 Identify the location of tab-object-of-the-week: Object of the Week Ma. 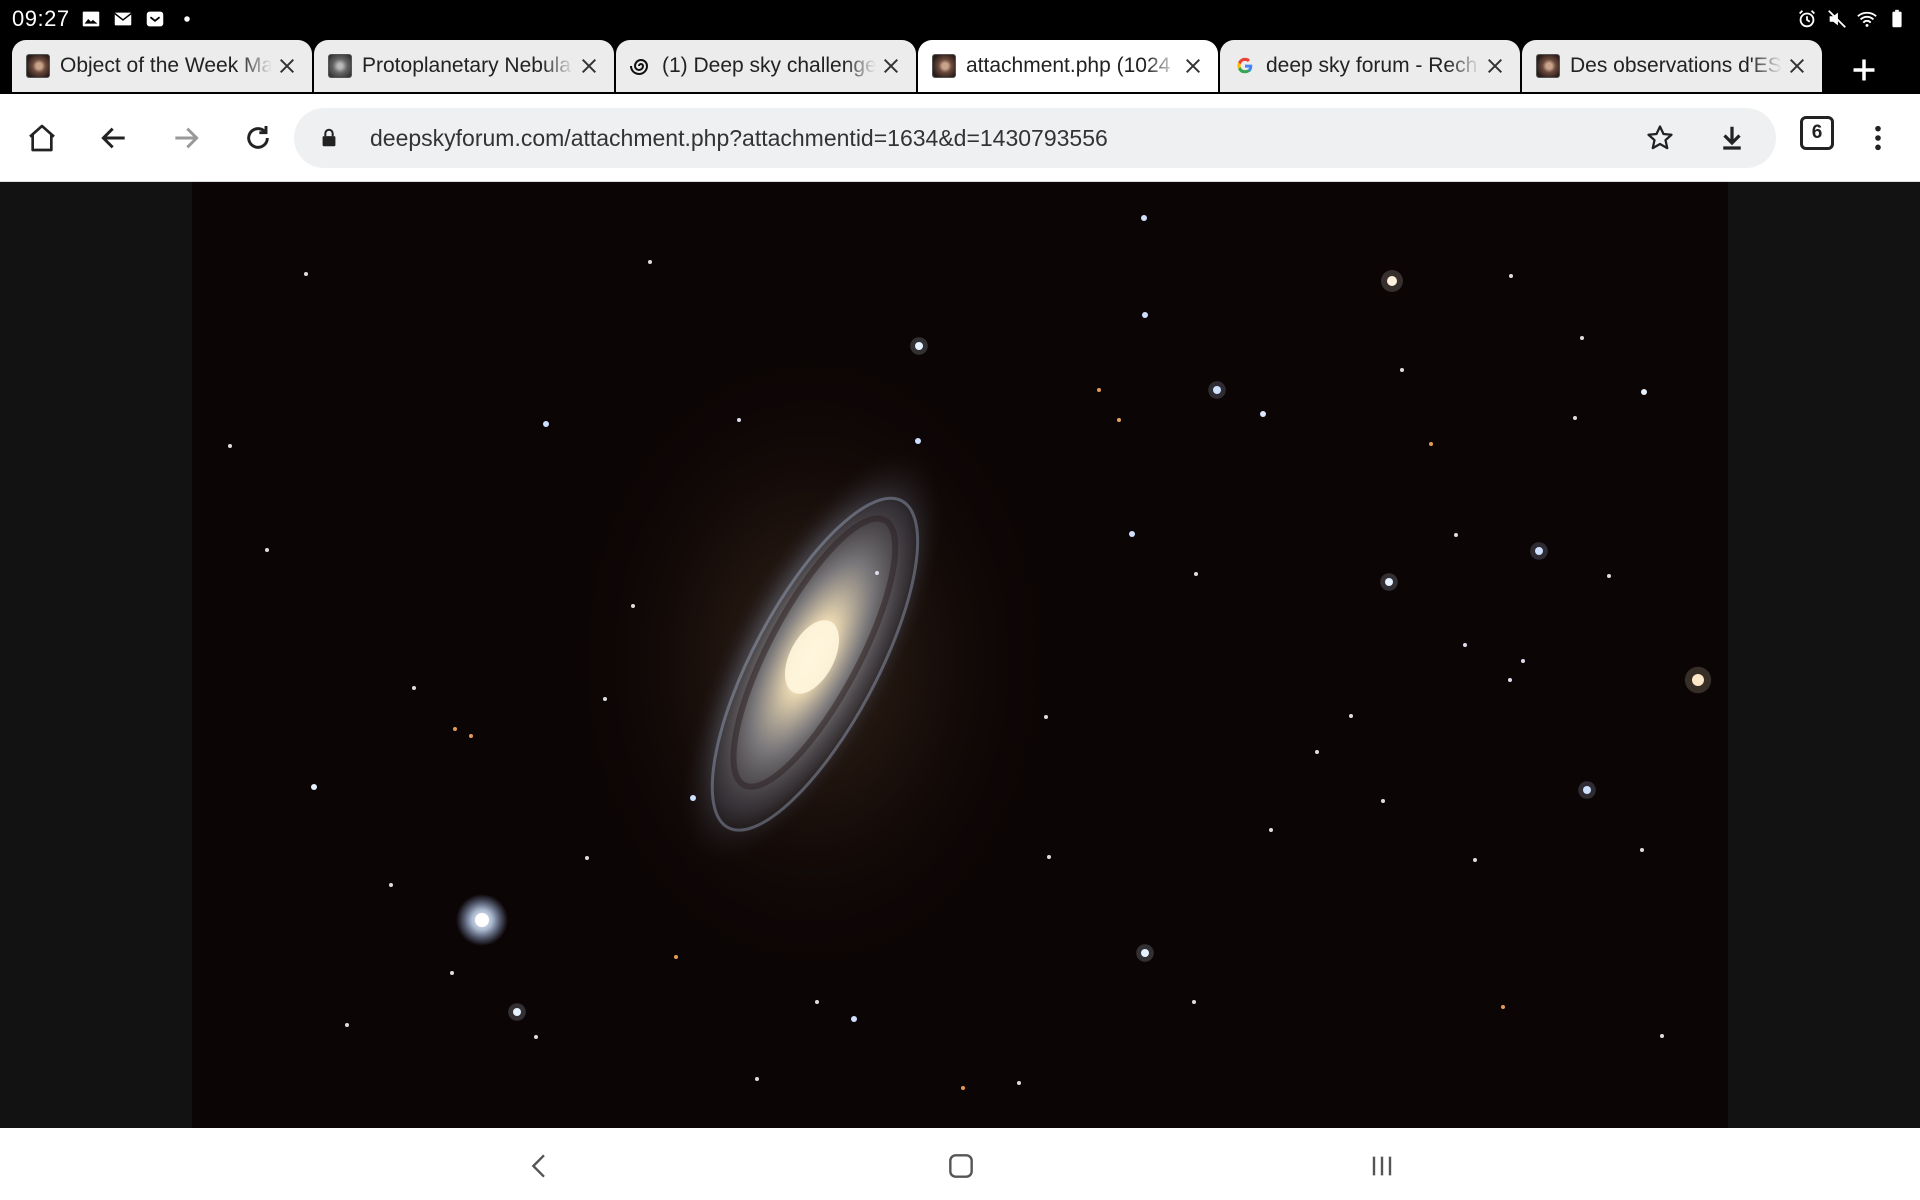
(162, 66).